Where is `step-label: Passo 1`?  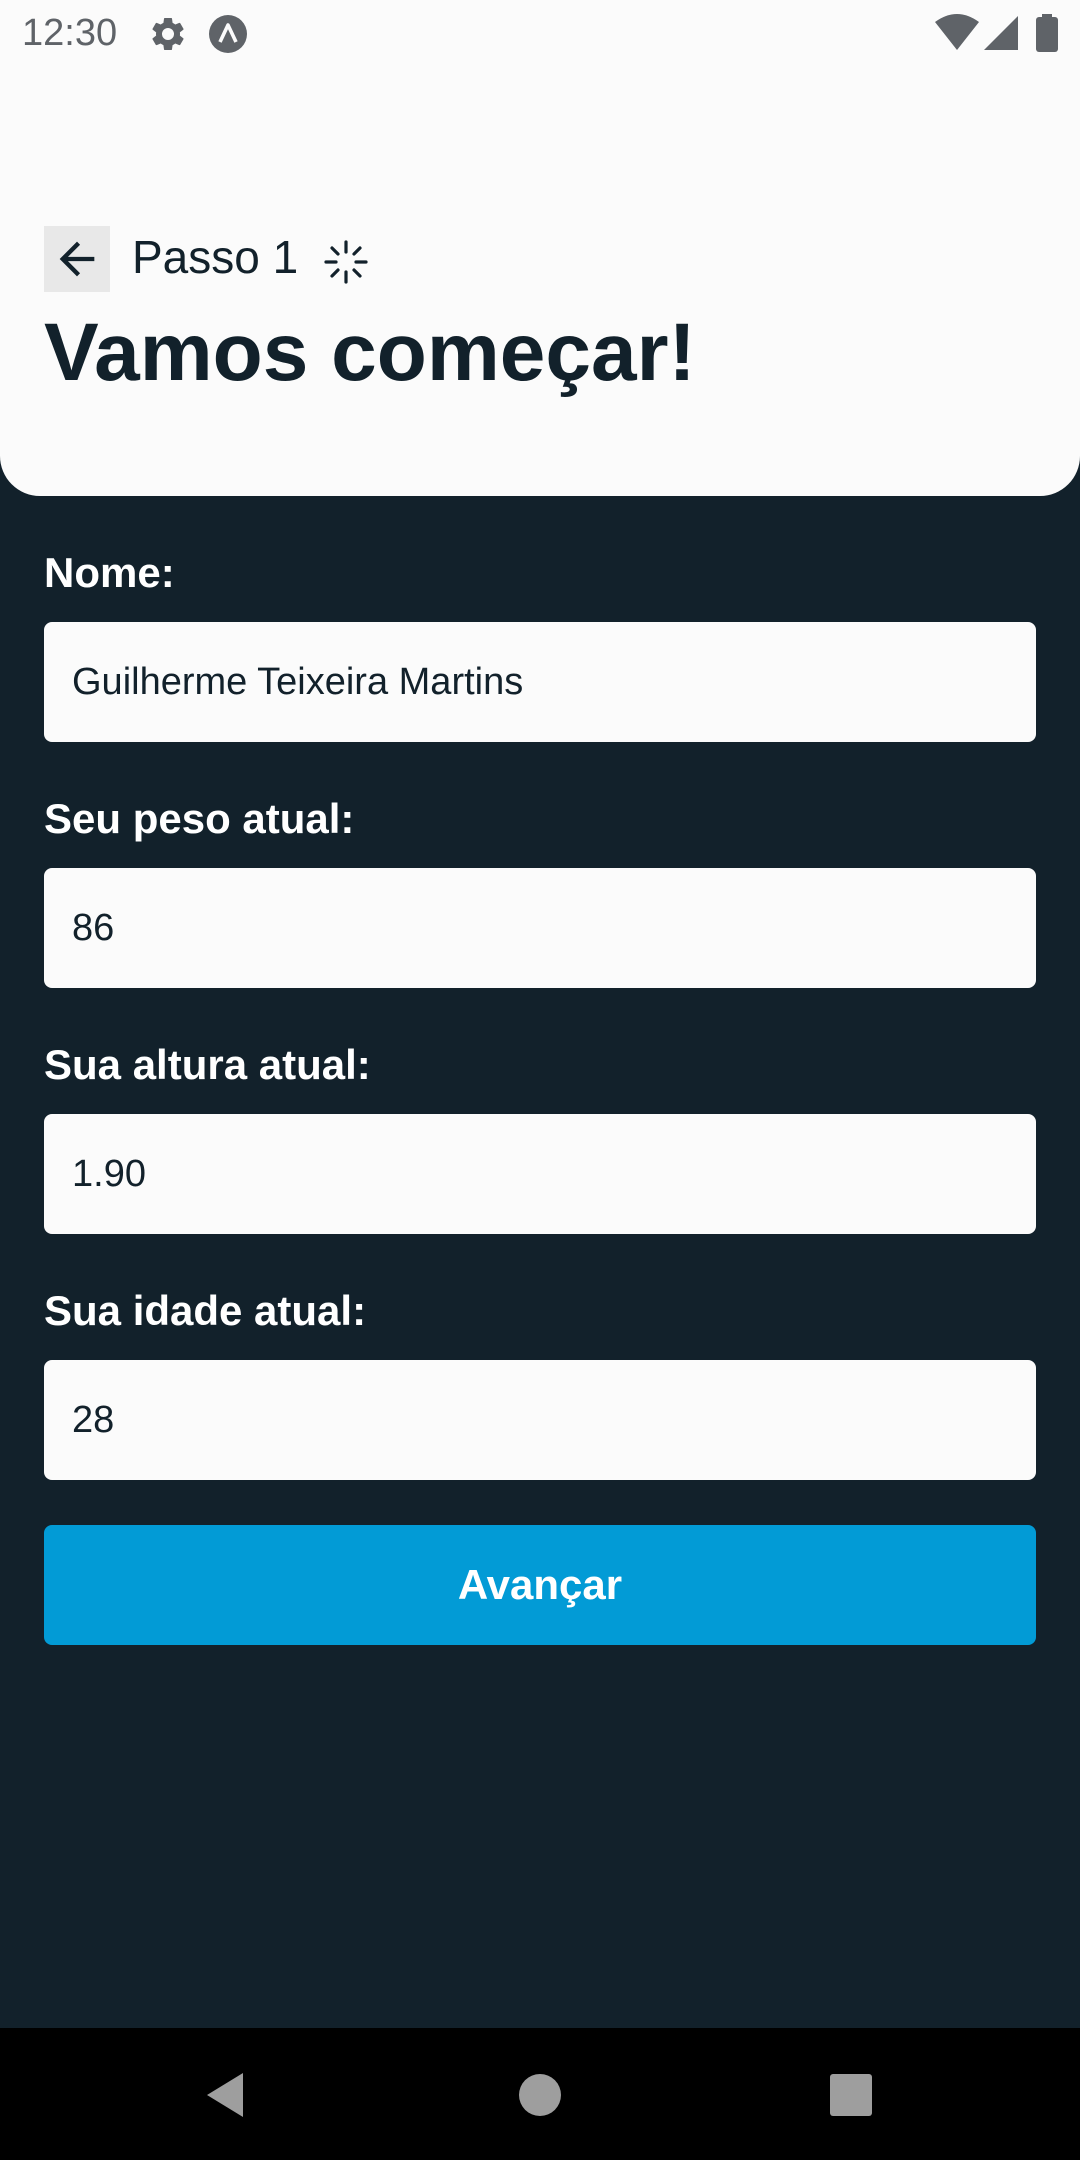
step-label: Passo 1 is located at coordinates (215, 257).